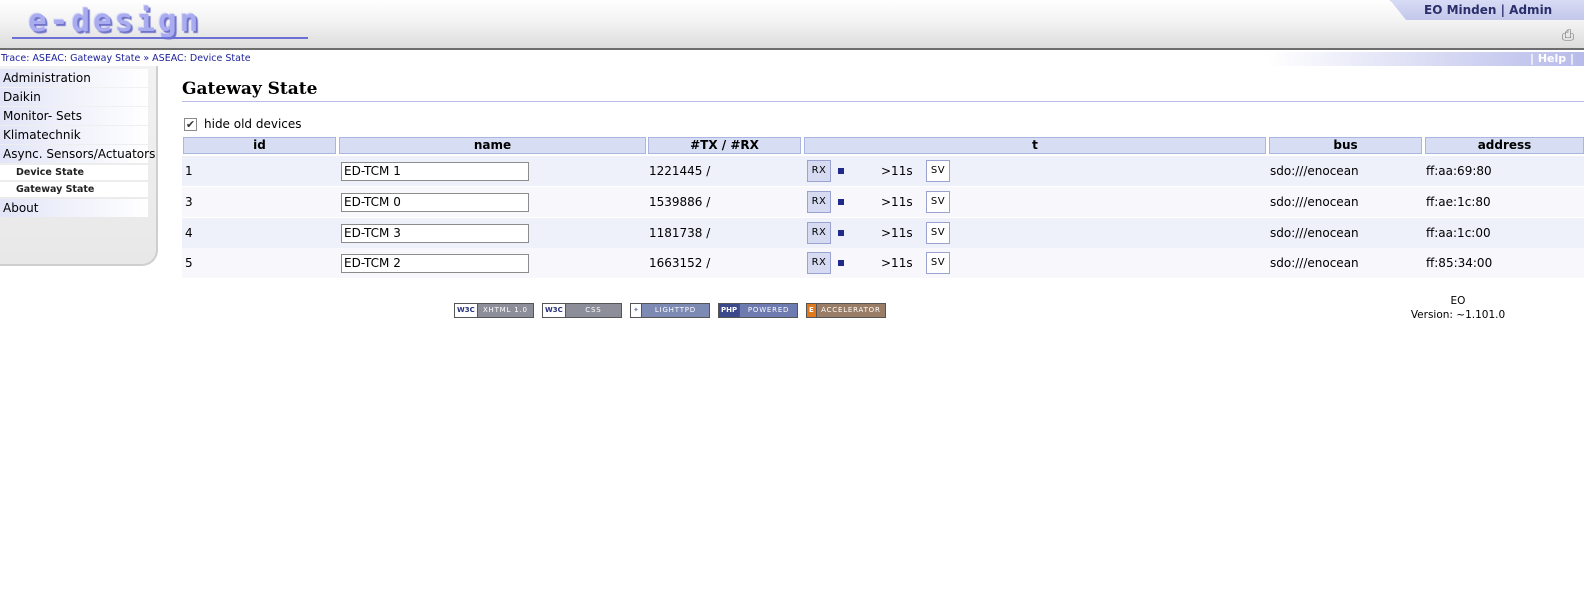  I want to click on cell-txrx: 1539886 /, so click(680, 202).